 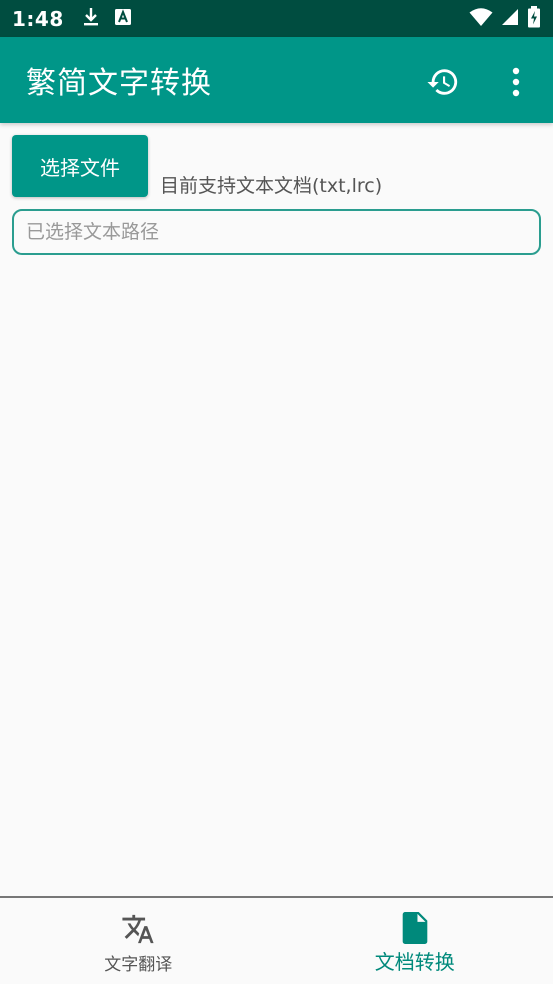 What do you see at coordinates (414, 962) in the screenshot?
I see `nav-label-document-convert: 文档转换` at bounding box center [414, 962].